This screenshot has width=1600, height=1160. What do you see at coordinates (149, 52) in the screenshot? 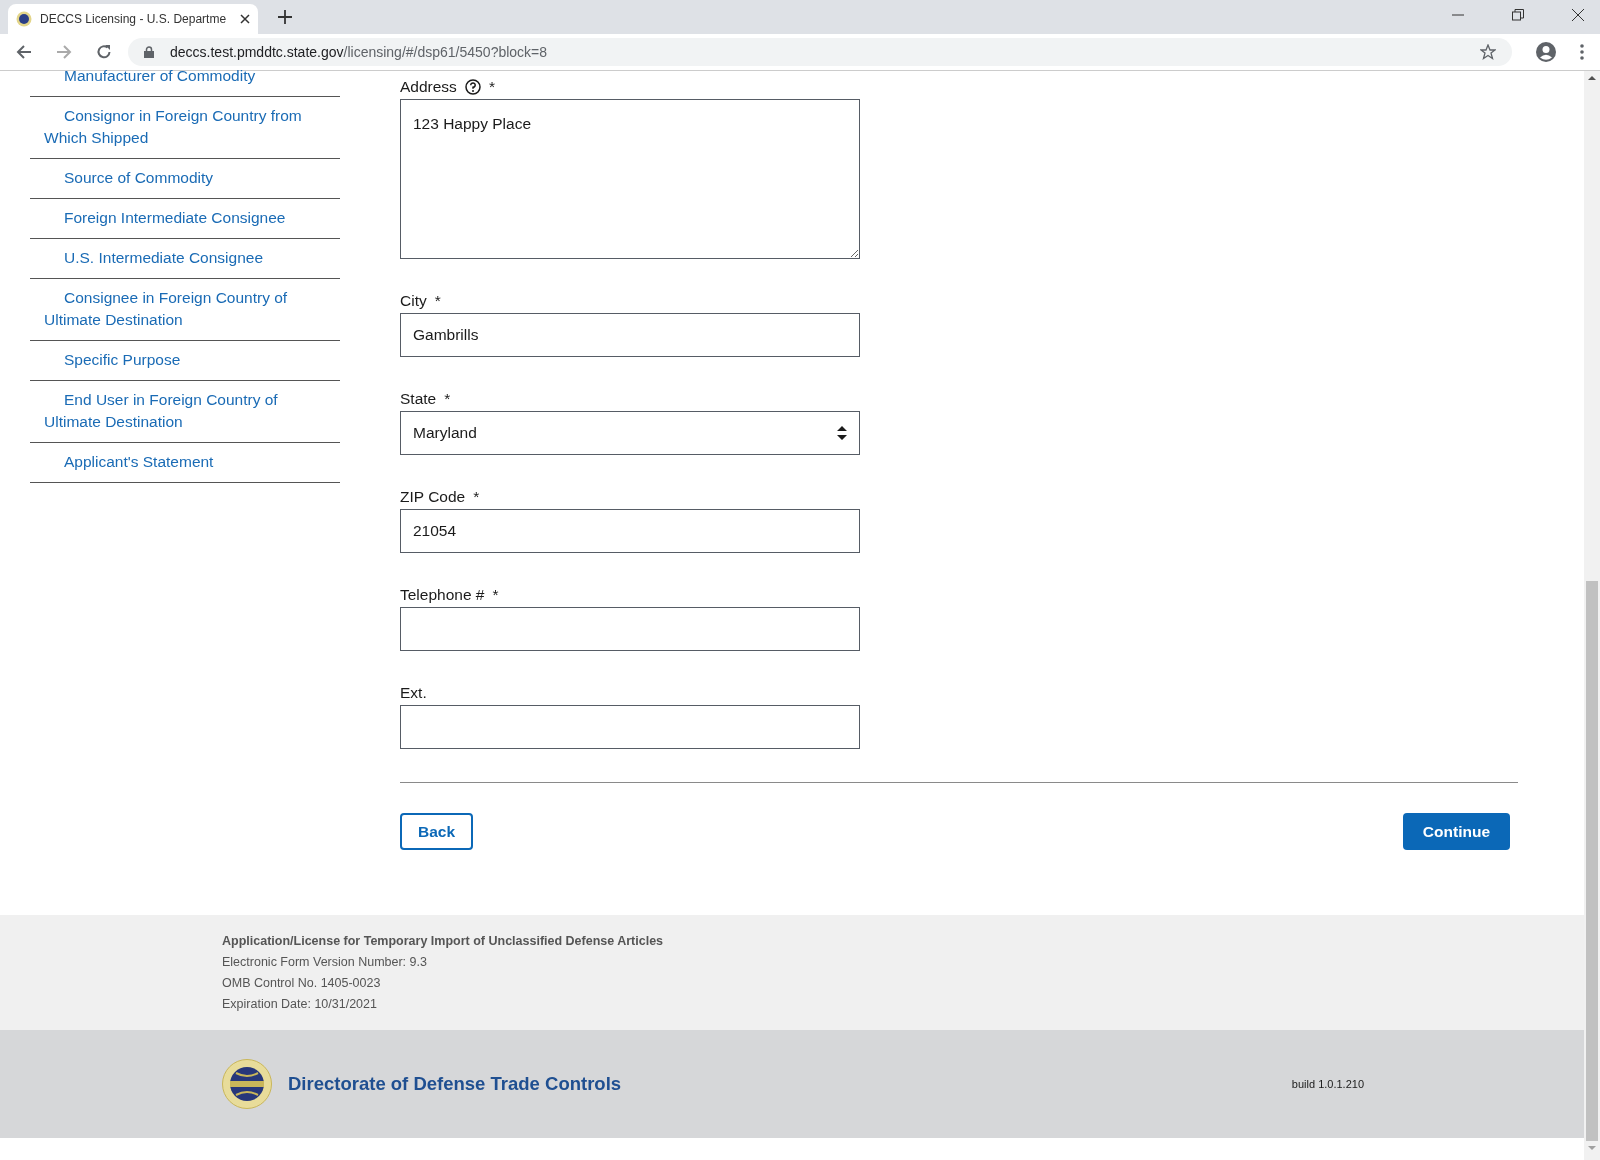
I see `lock-icon` at bounding box center [149, 52].